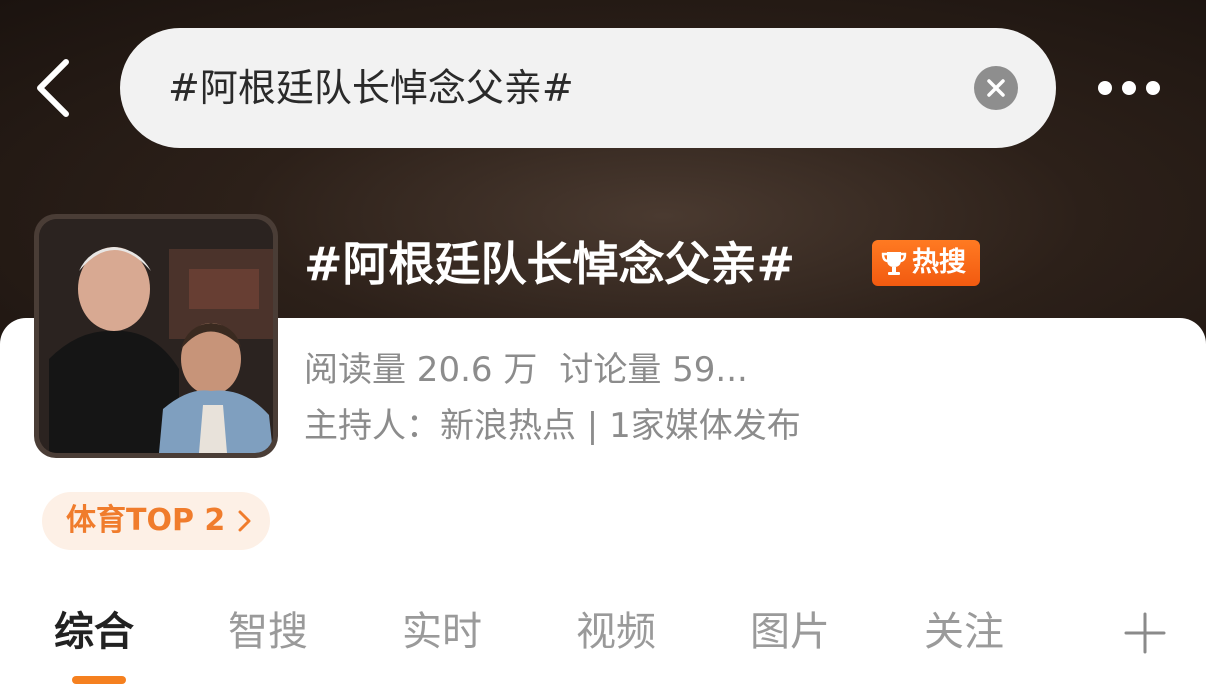  I want to click on topic-cover-image, so click(156, 336).